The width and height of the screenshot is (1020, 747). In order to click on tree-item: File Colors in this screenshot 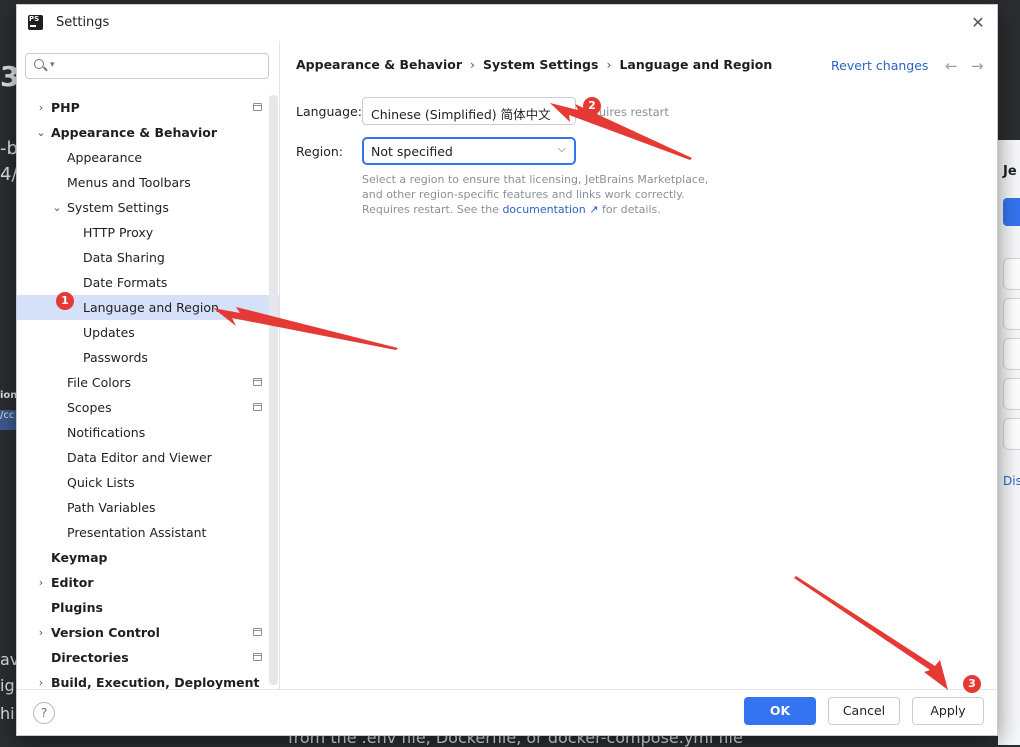, I will do `click(148, 382)`.